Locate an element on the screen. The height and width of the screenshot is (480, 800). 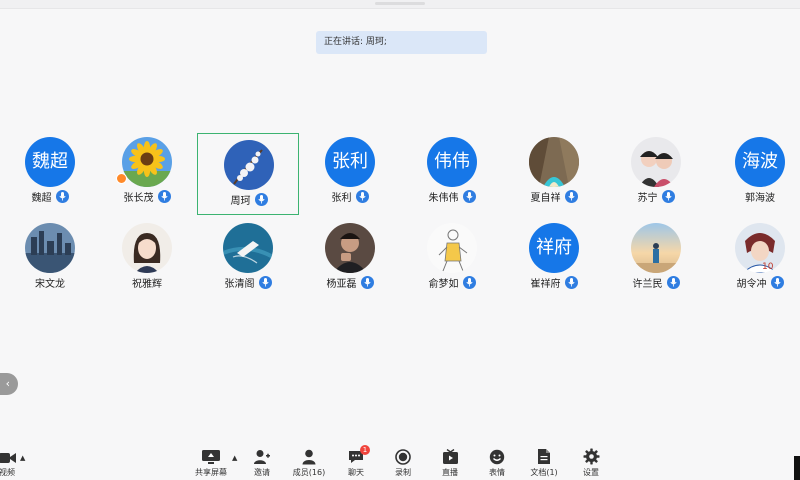
avatar: 海波 is located at coordinates (760, 162).